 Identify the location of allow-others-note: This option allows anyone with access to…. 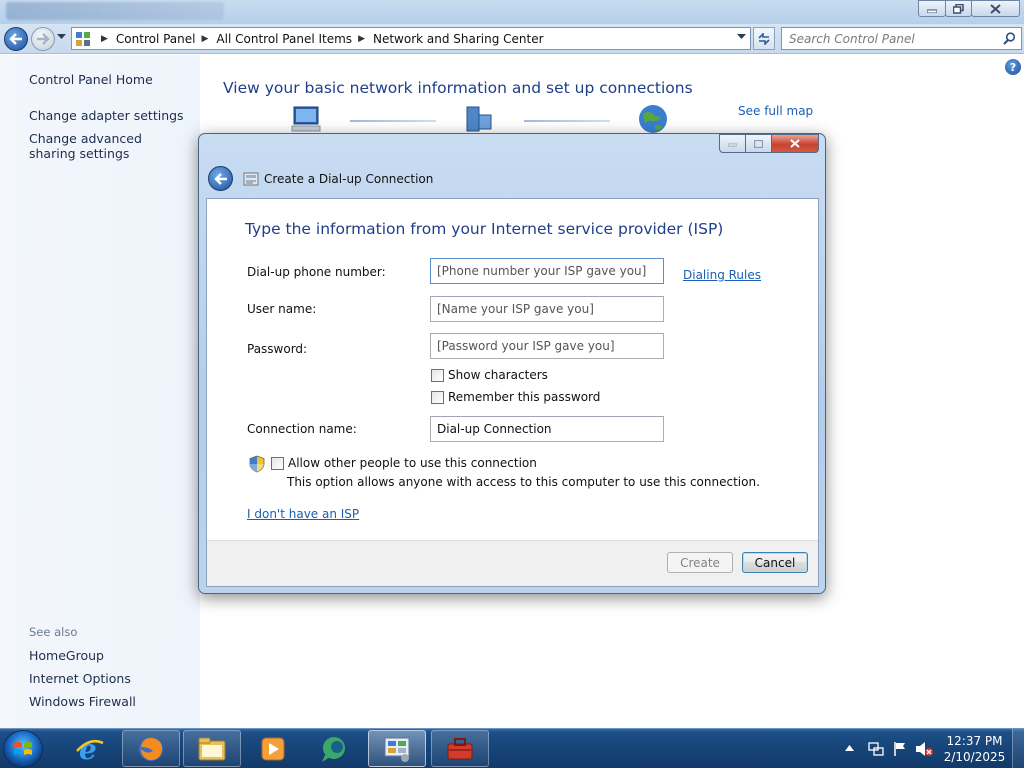
(523, 482).